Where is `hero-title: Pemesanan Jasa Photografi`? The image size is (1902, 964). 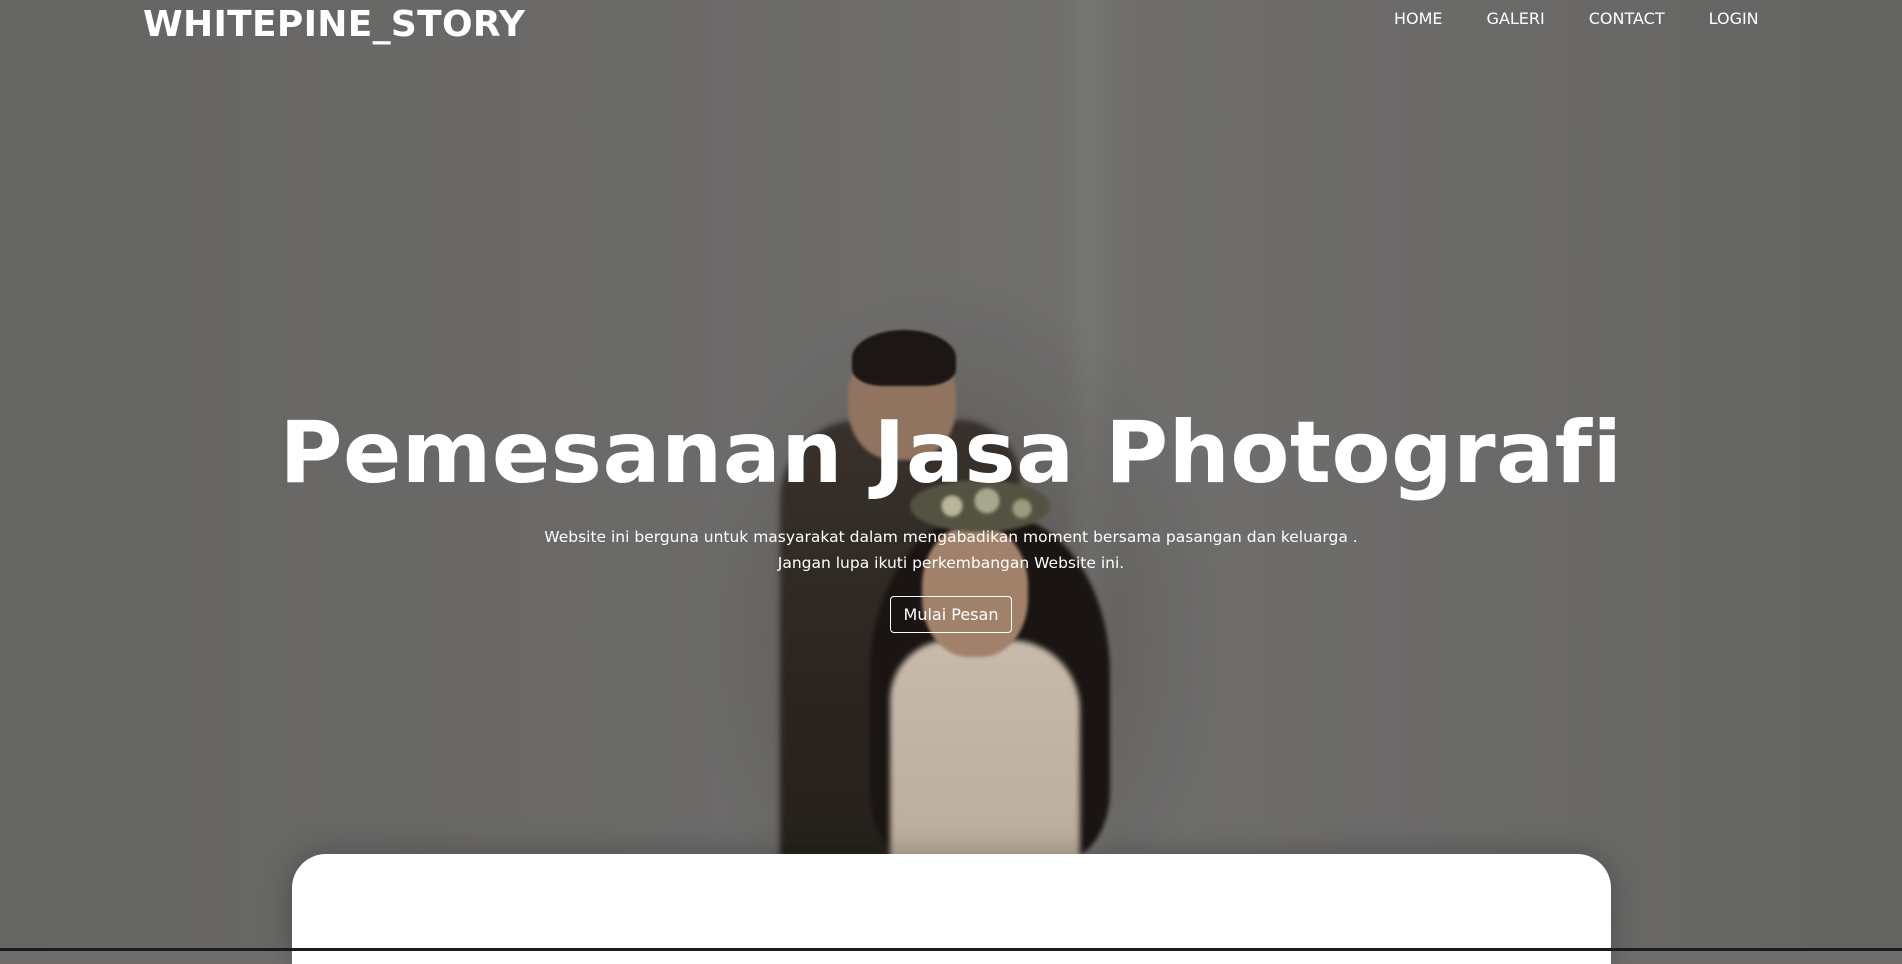
hero-title: Pemesanan Jasa Photografi is located at coordinates (951, 453).